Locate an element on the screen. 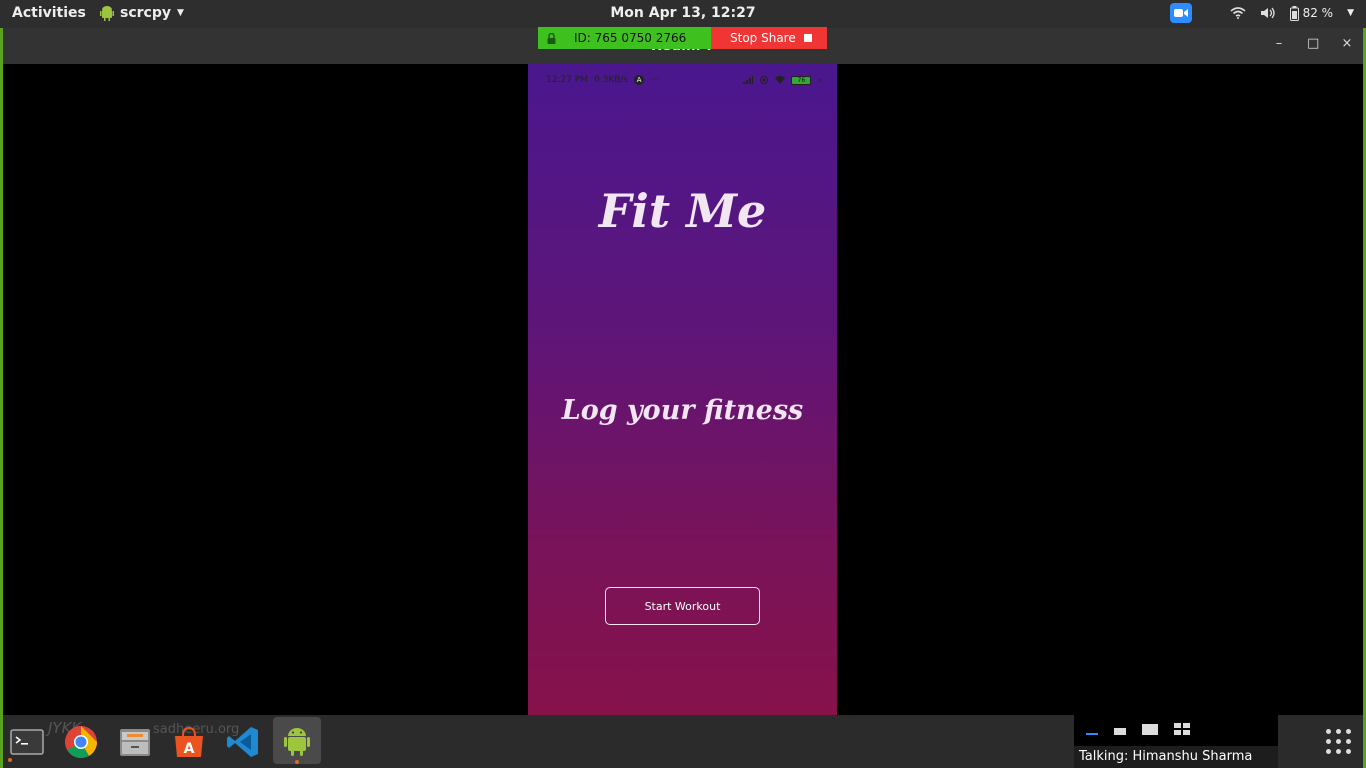 The height and width of the screenshot is (768, 1366). files-icon is located at coordinates (135, 742).